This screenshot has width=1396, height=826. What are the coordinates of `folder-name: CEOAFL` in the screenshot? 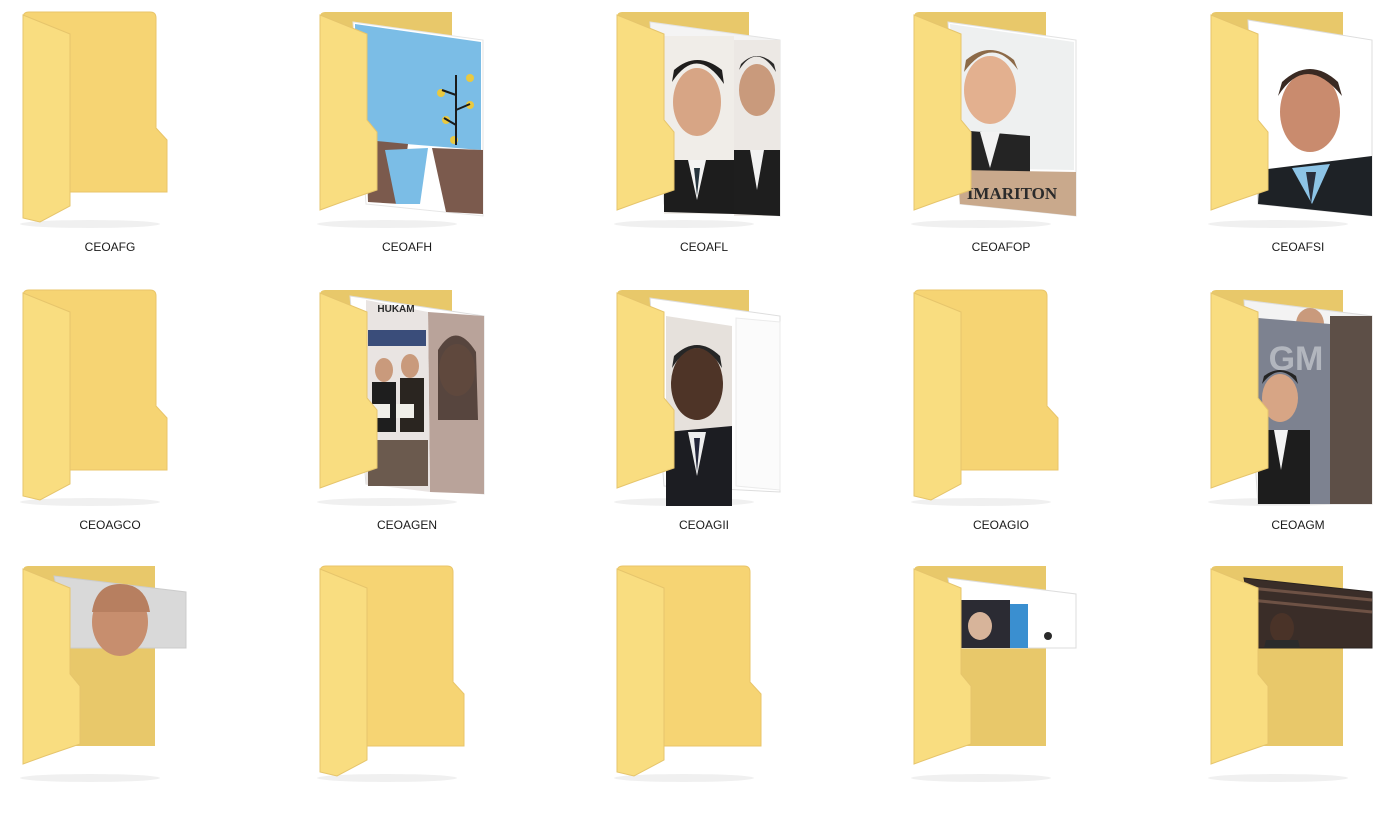 It's located at (703, 247).